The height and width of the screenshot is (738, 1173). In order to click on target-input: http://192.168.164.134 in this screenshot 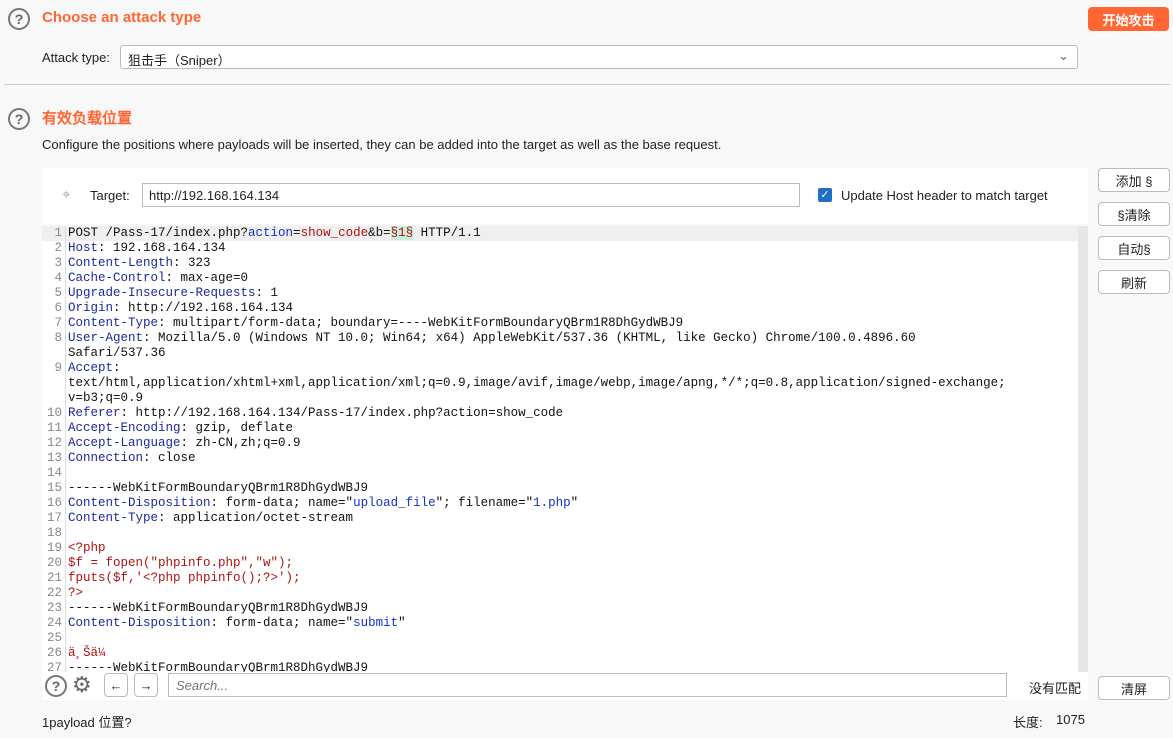, I will do `click(471, 195)`.